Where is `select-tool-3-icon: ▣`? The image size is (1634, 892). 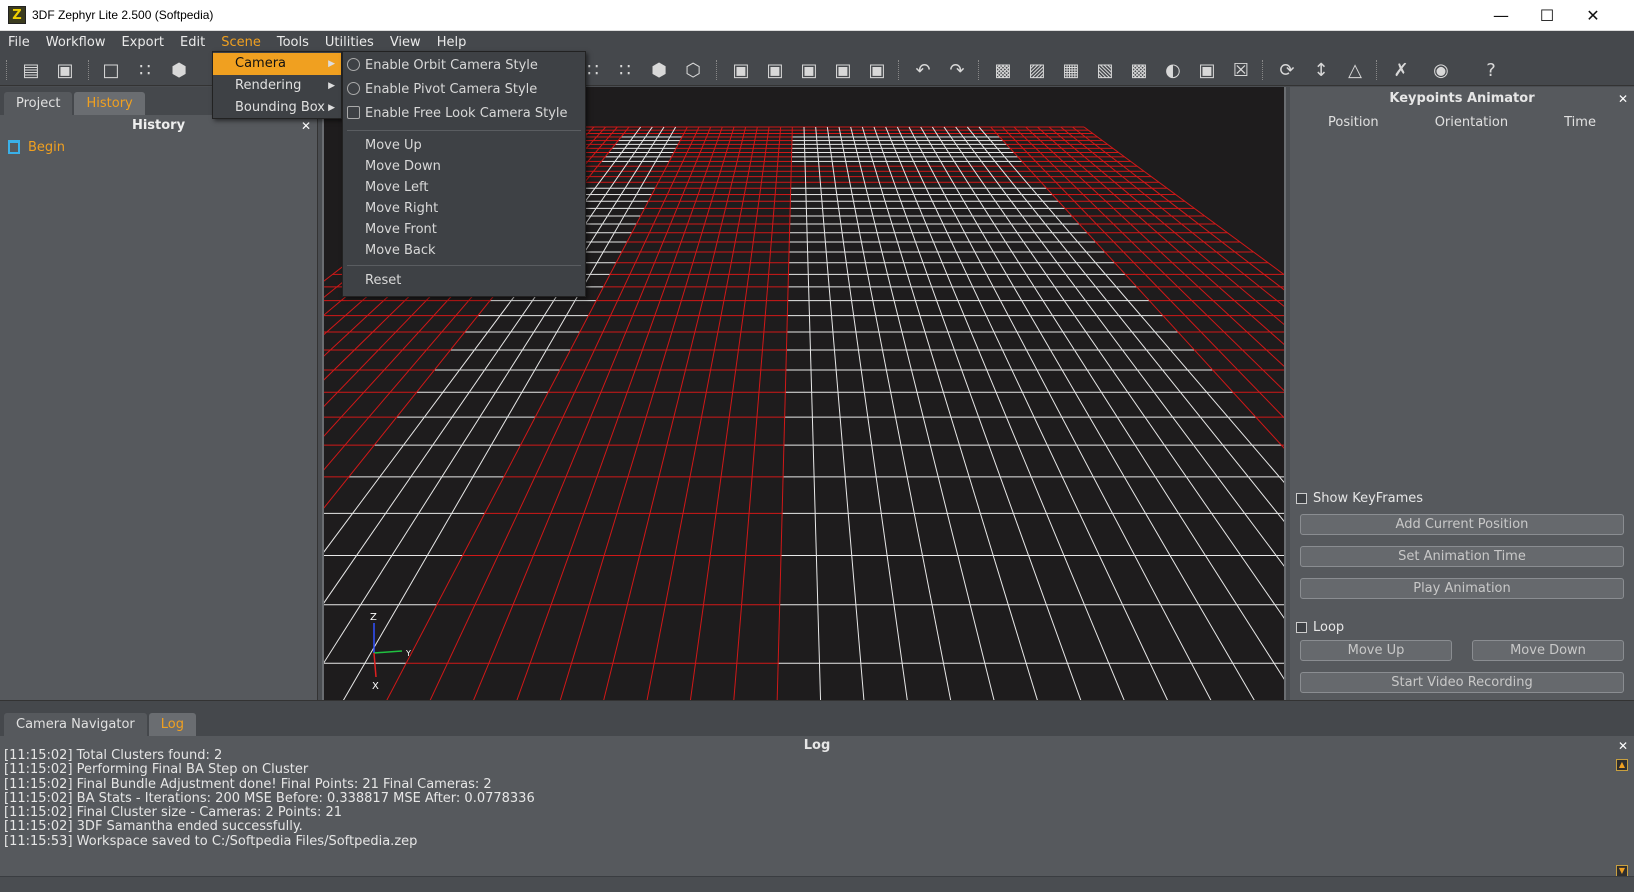
select-tool-3-icon: ▣ is located at coordinates (809, 70).